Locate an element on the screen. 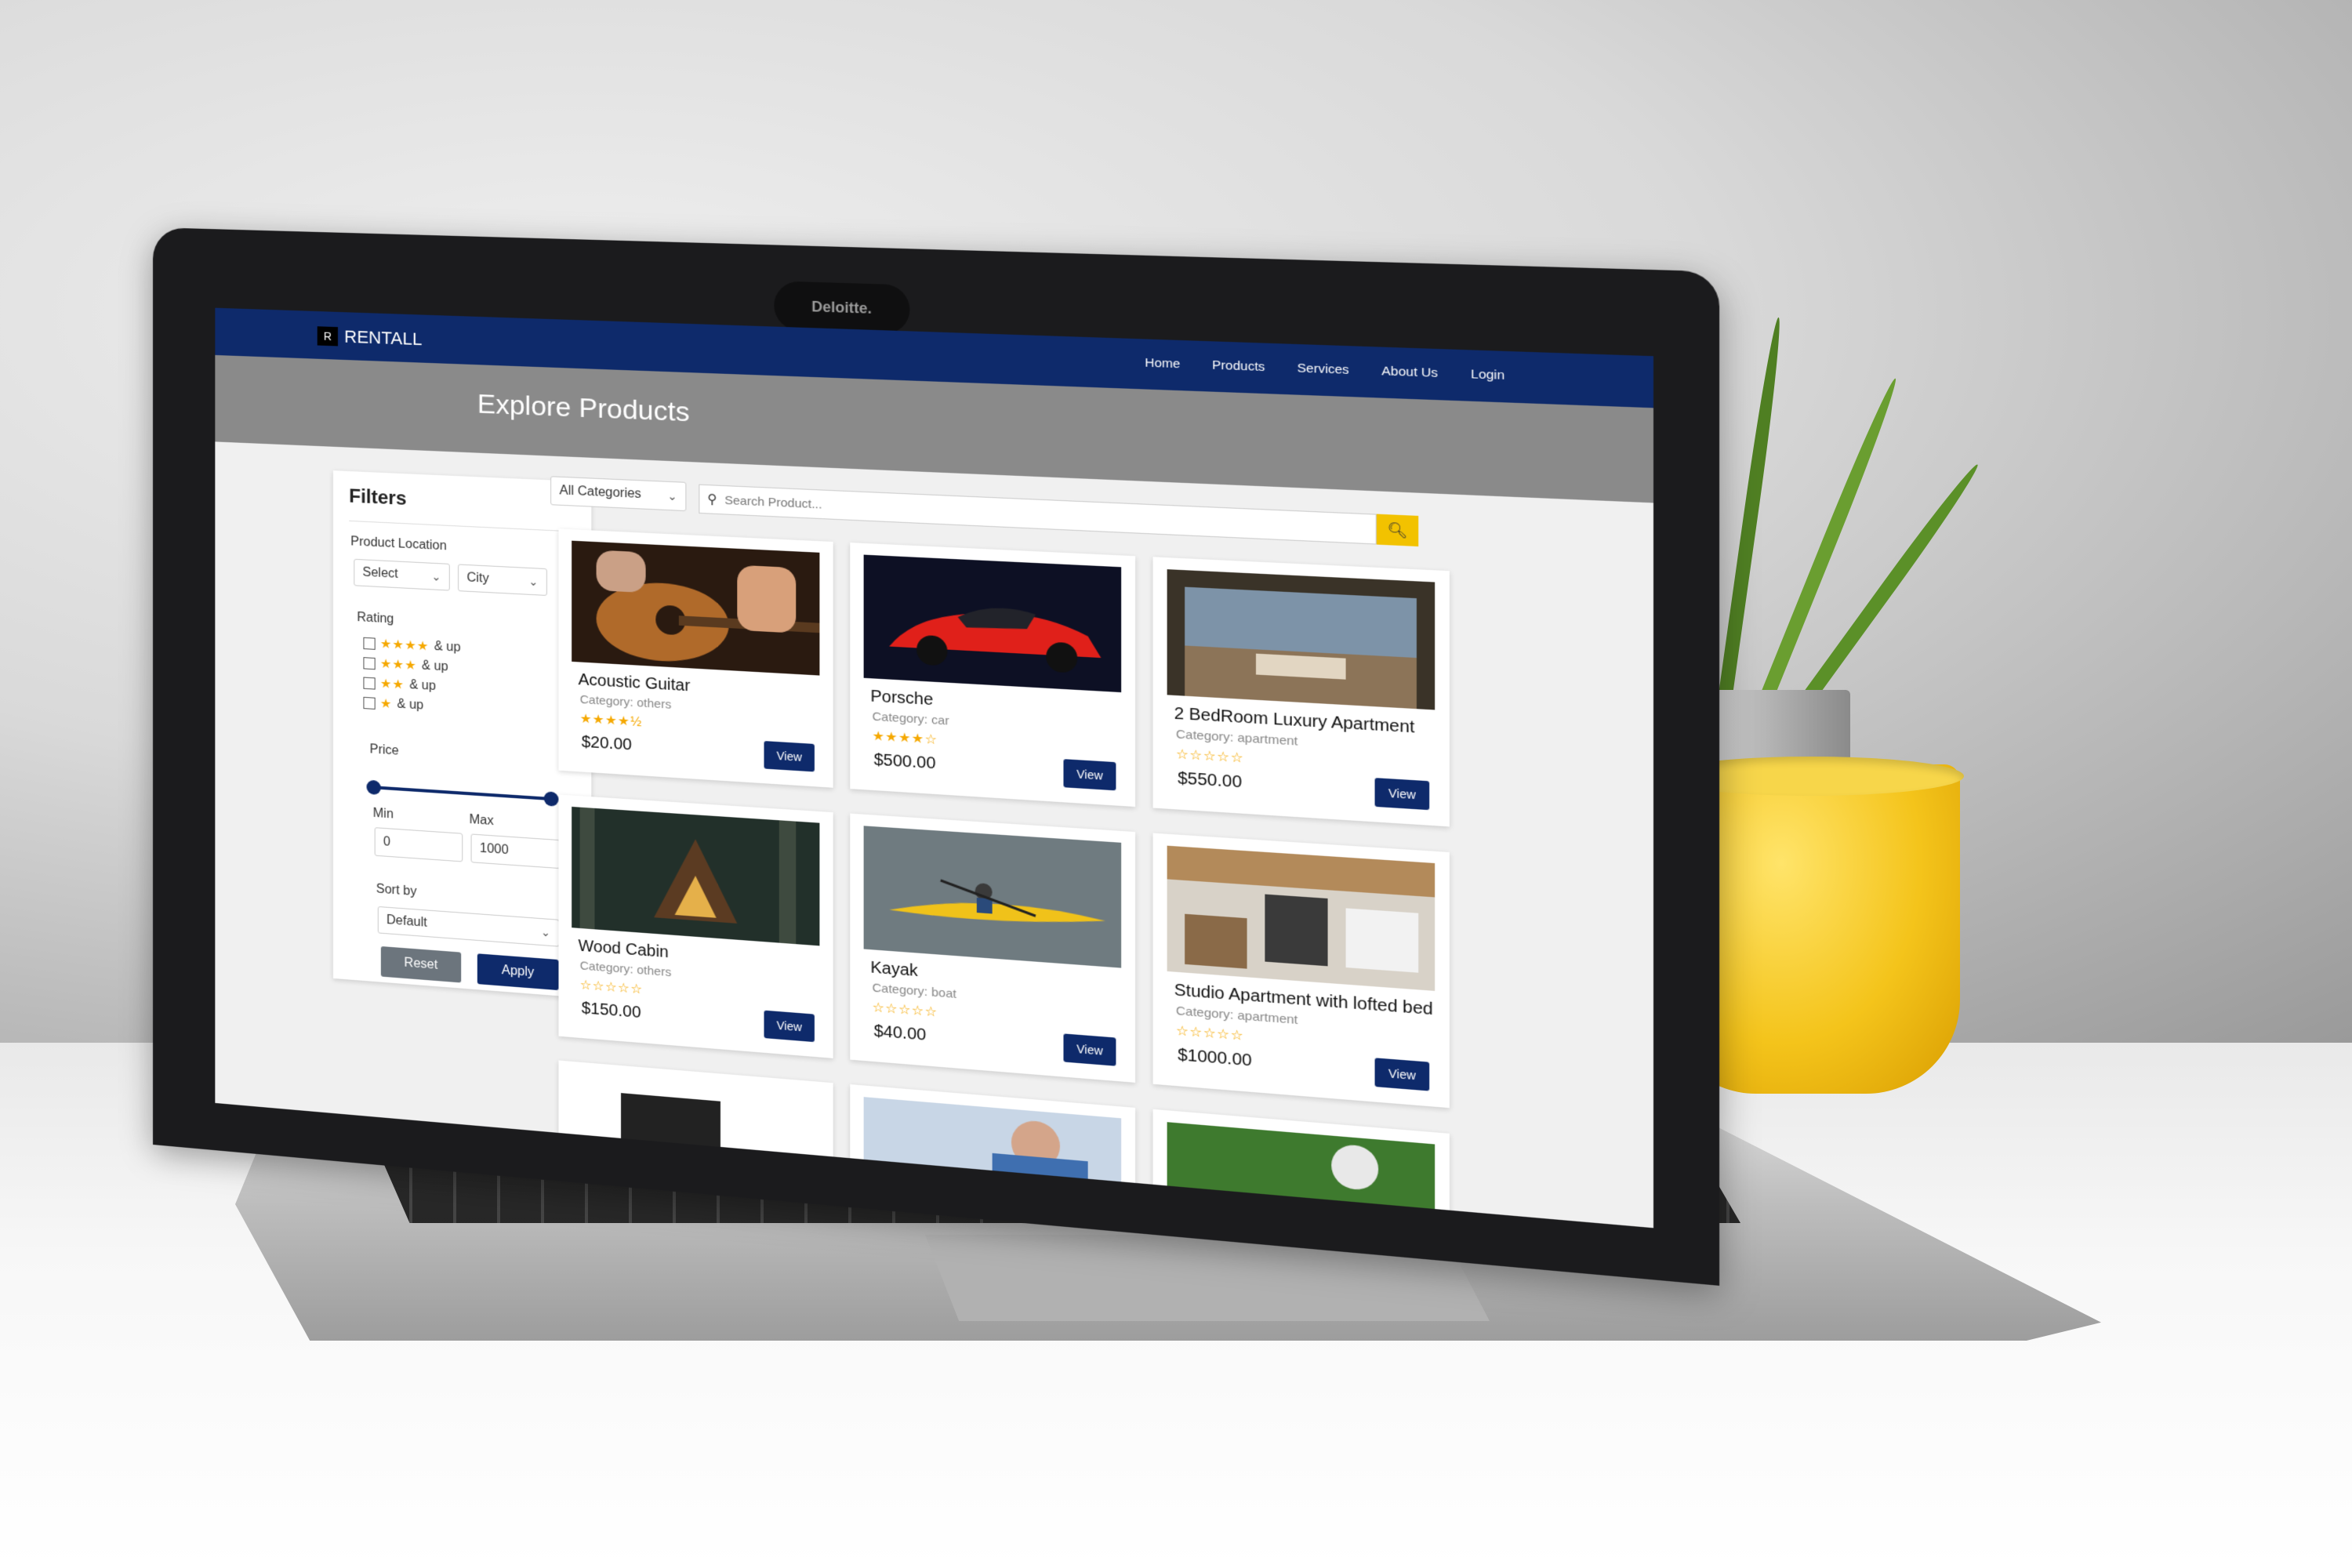 The width and height of the screenshot is (2352, 1568). product-card: Kayak Category: boat ☆☆☆☆☆ $40.00 View is located at coordinates (993, 948).